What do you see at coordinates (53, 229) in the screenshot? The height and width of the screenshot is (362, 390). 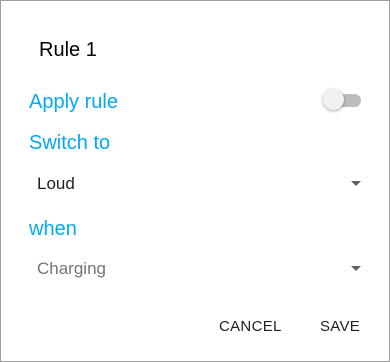 I see `when-label: when` at bounding box center [53, 229].